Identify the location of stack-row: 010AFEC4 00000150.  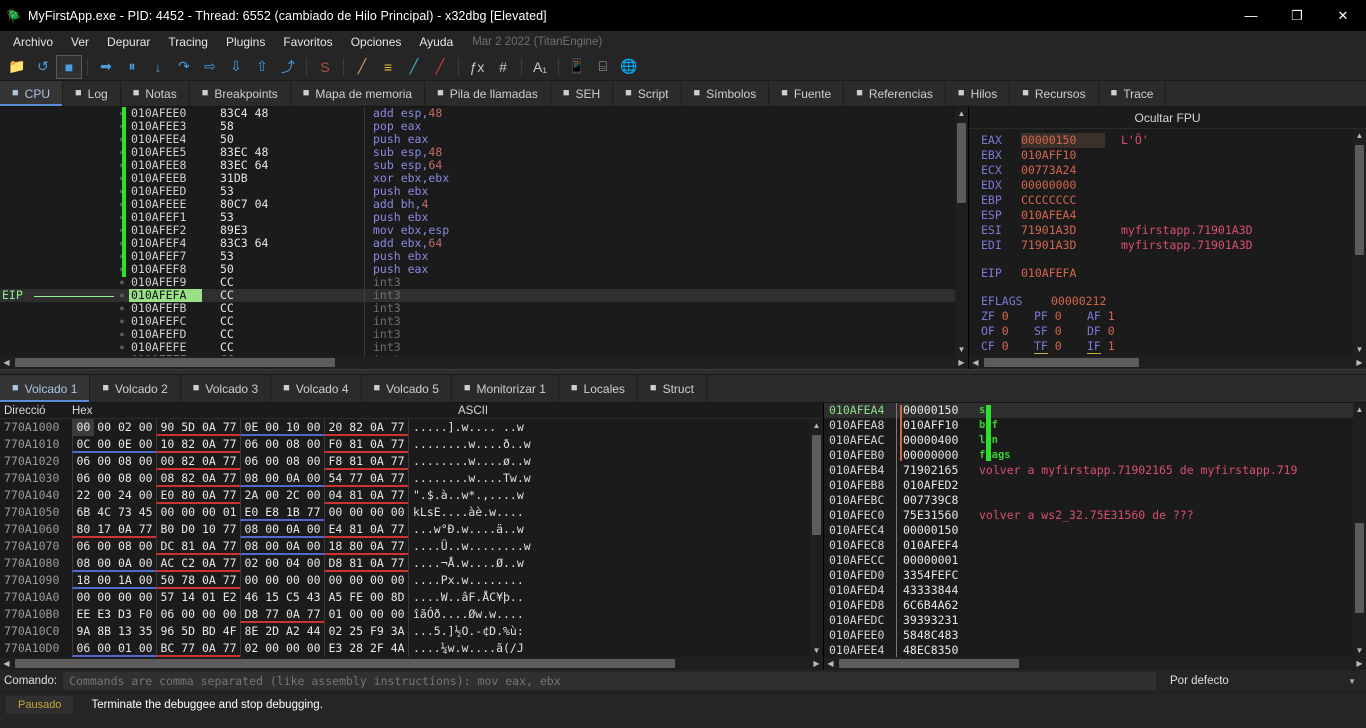
(1095, 530).